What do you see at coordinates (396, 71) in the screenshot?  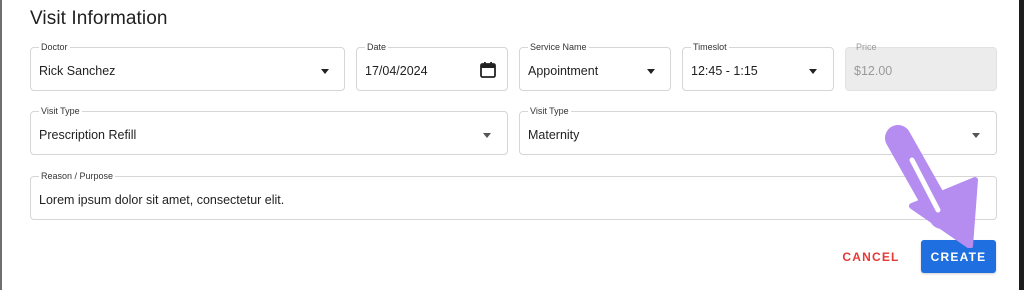 I see `date-value: 17/04/2024` at bounding box center [396, 71].